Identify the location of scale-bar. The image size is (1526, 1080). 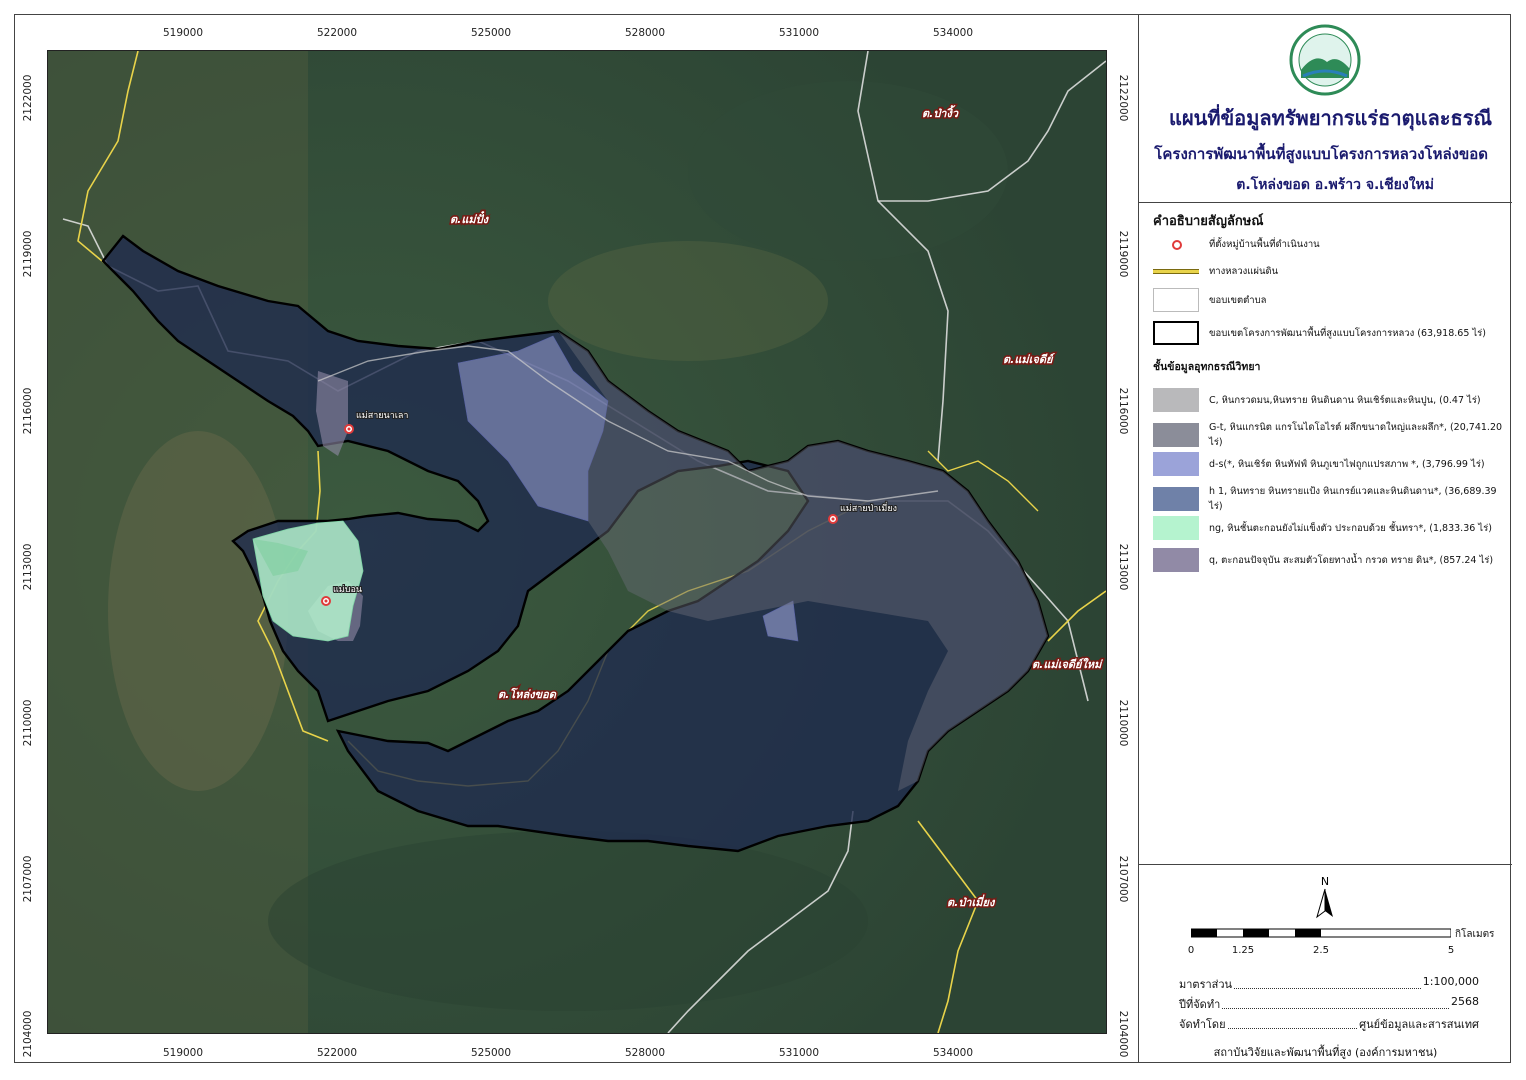
(1321, 933).